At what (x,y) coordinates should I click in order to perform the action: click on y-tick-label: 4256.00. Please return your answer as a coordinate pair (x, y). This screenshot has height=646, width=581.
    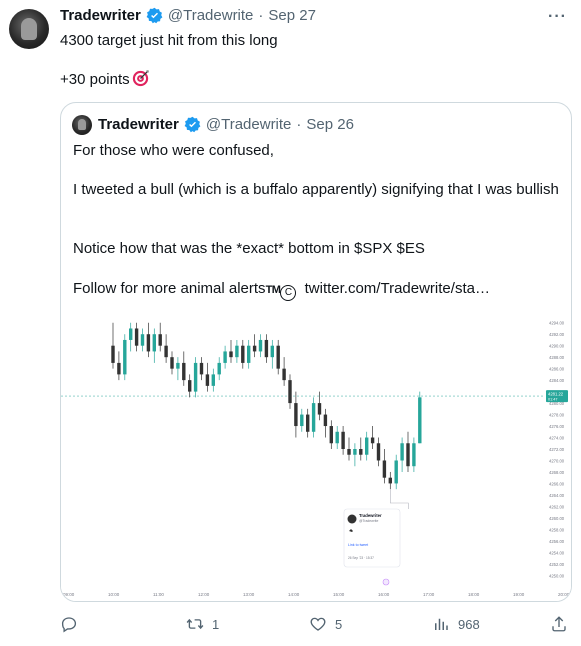
    Looking at the image, I should click on (557, 541).